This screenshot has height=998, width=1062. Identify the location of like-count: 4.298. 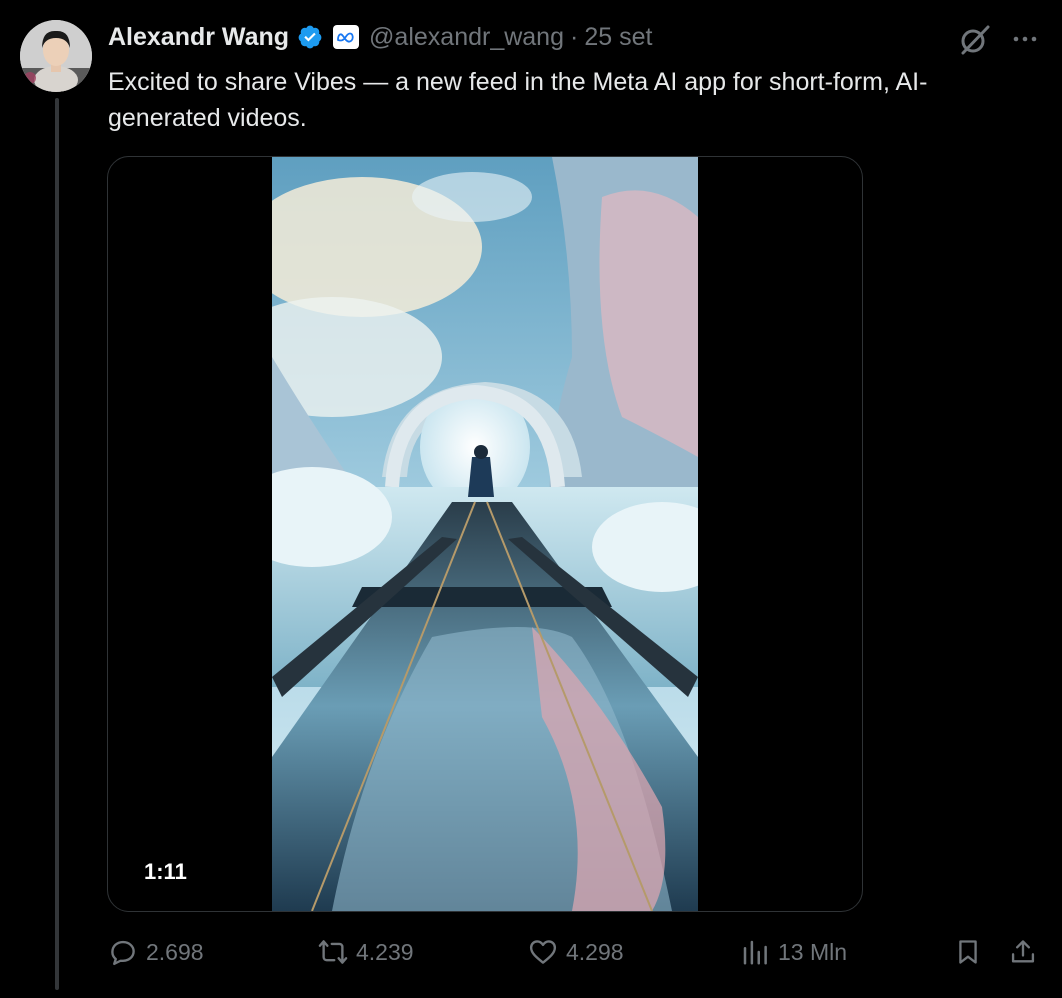
(595, 951).